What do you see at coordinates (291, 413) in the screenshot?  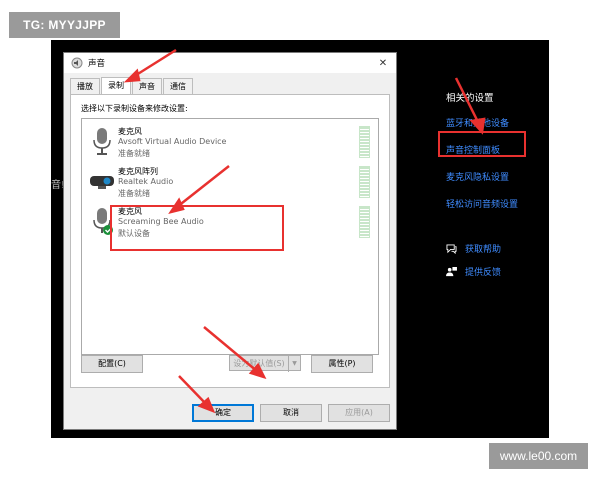 I see `cancel-button: 取消` at bounding box center [291, 413].